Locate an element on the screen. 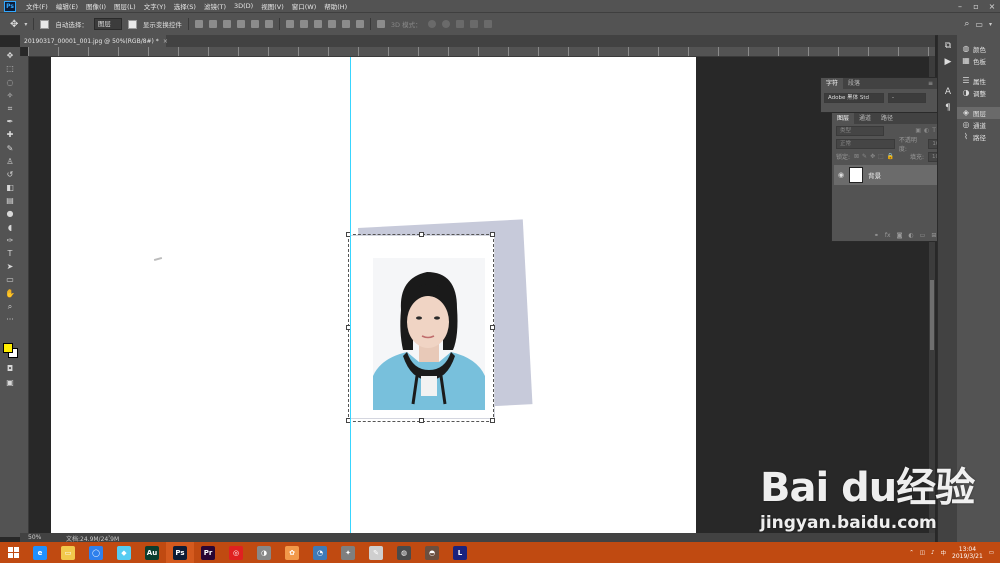 This screenshot has height=563, width=1000. menu-file: 文件(F) is located at coordinates (37, 6).